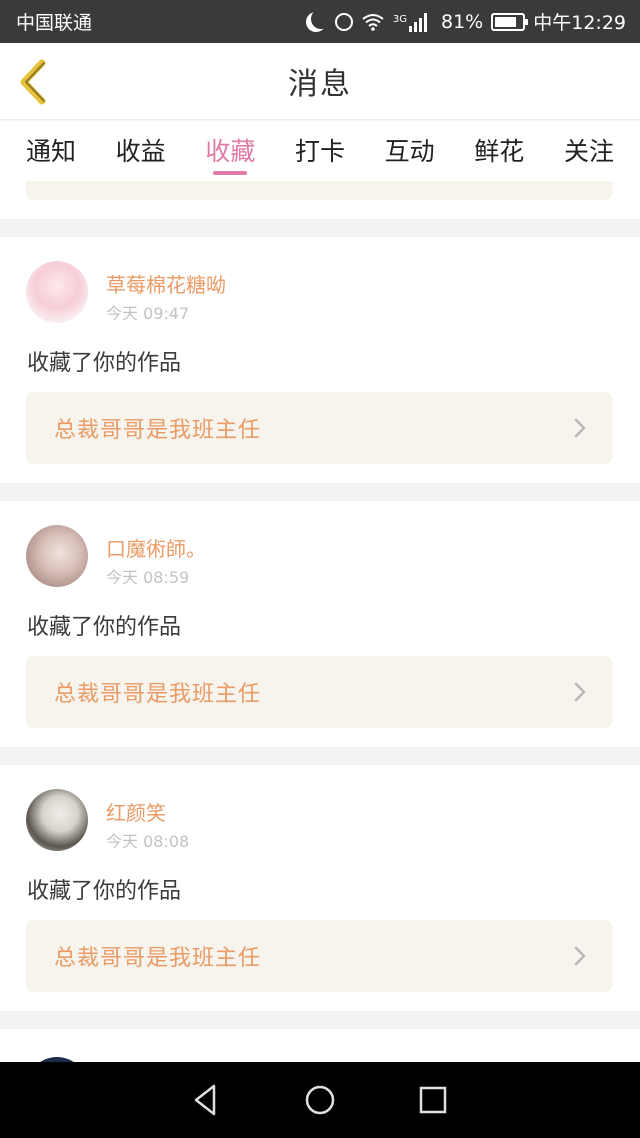 Image resolution: width=640 pixels, height=1138 pixels. I want to click on battery-fill, so click(506, 21).